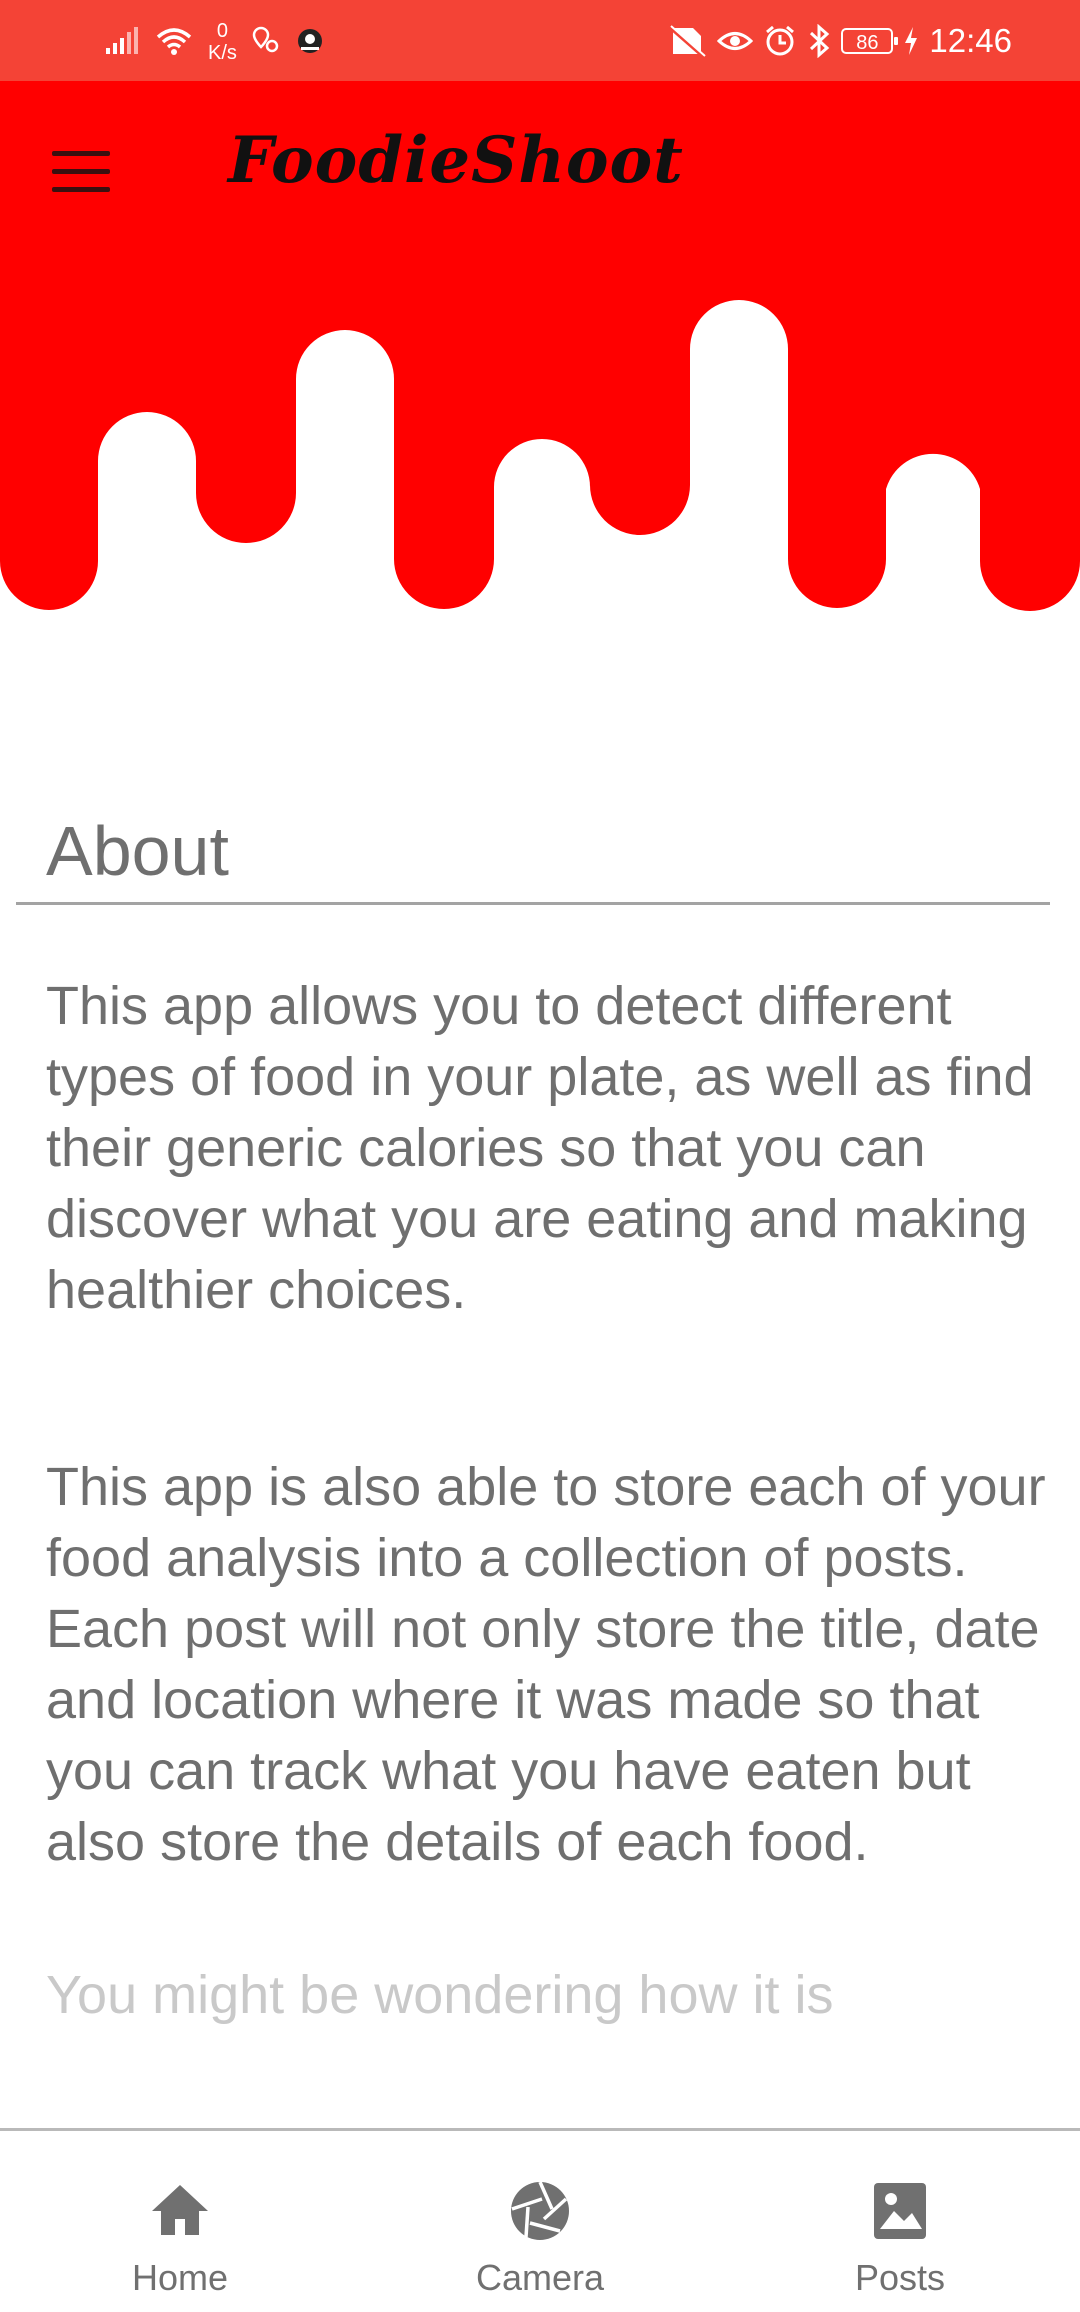  What do you see at coordinates (780, 40) in the screenshot?
I see `alarm-icon` at bounding box center [780, 40].